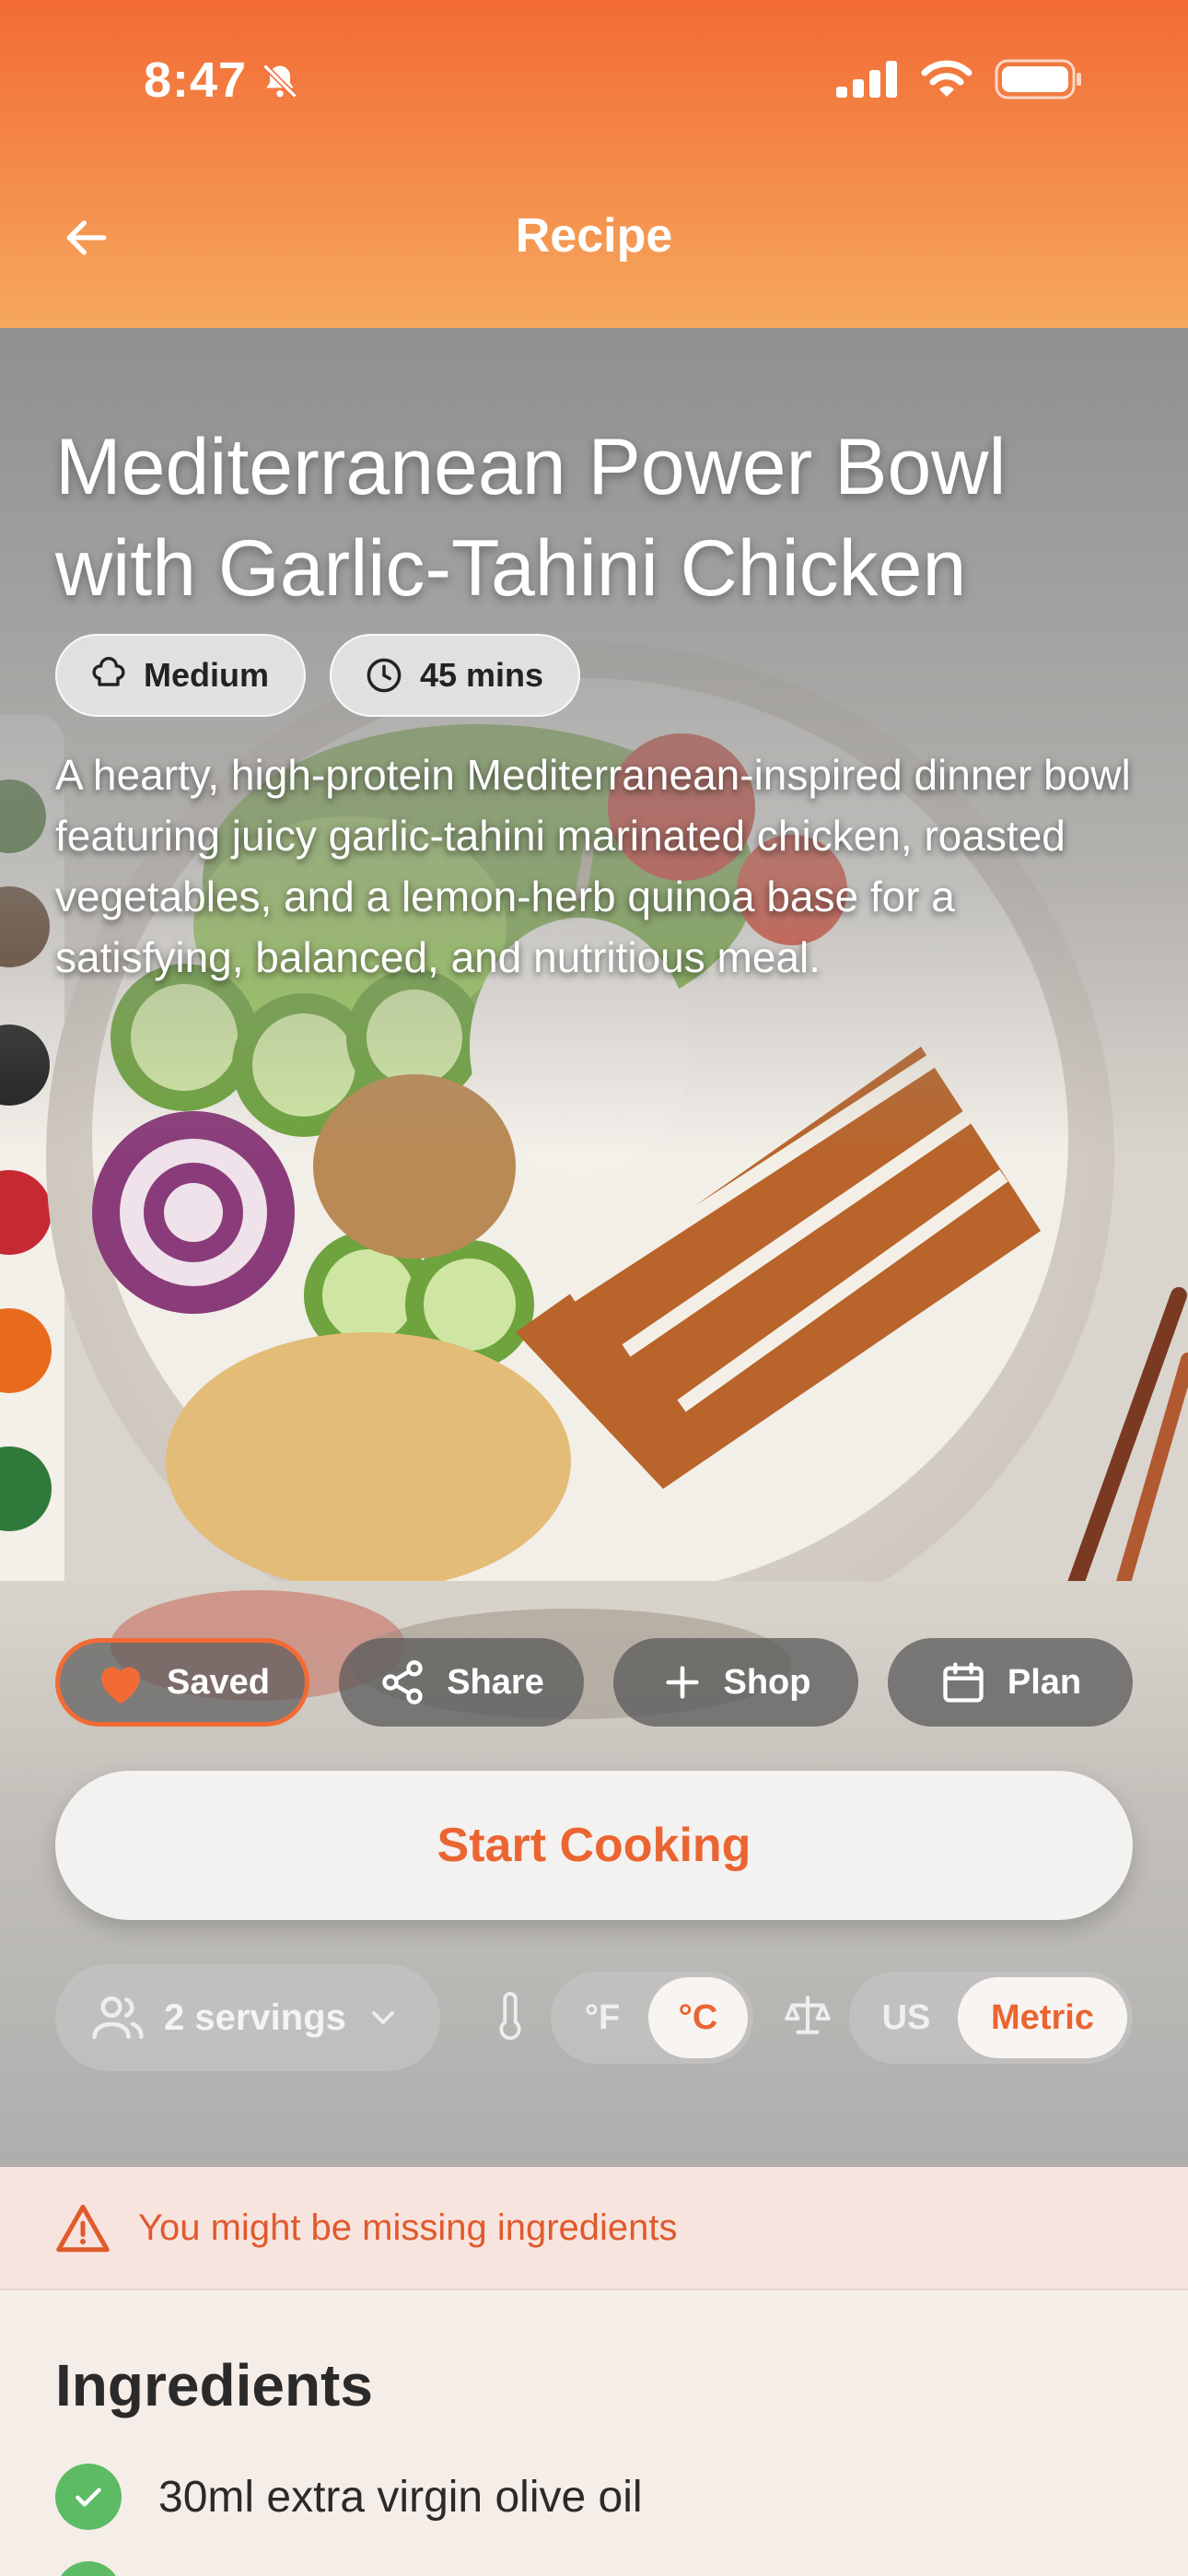  Describe the element at coordinates (196, 80) in the screenshot. I see `status-time: 8:47` at that location.